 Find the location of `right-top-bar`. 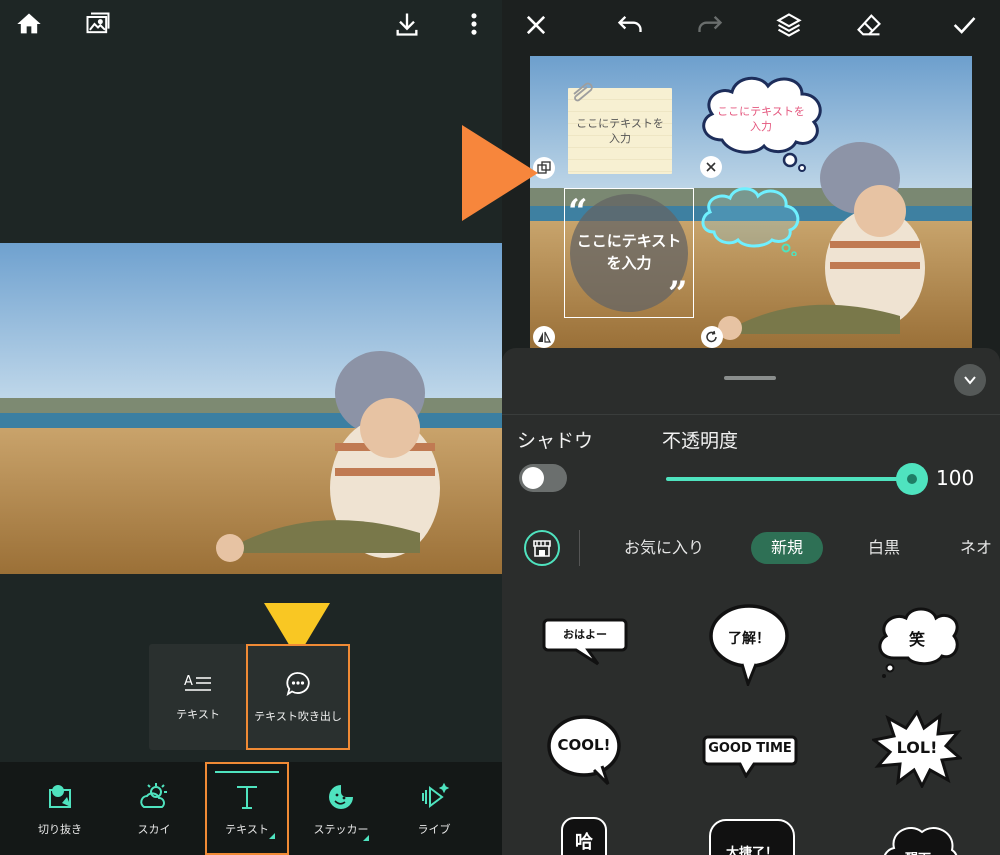

right-top-bar is located at coordinates (751, 25).